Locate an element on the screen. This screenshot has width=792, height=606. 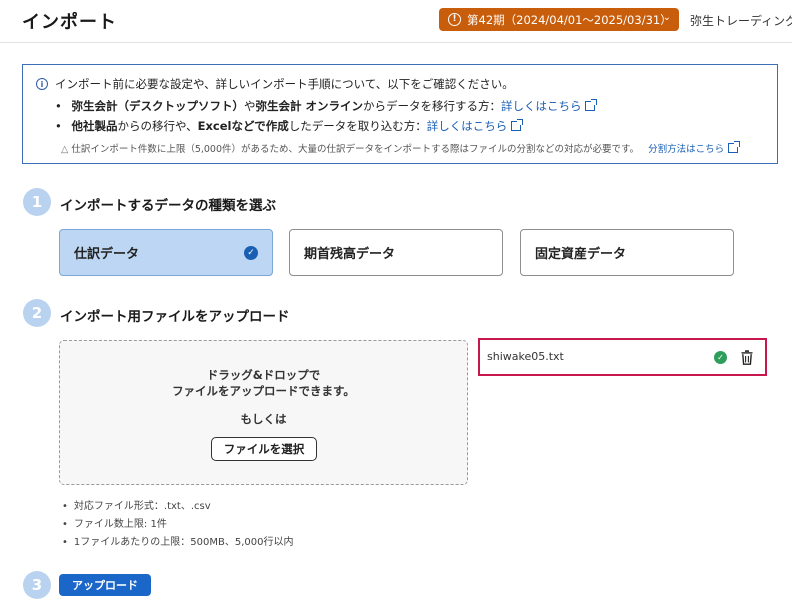
data-type-option-opening-balance: 期首残高データ is located at coordinates (396, 252).